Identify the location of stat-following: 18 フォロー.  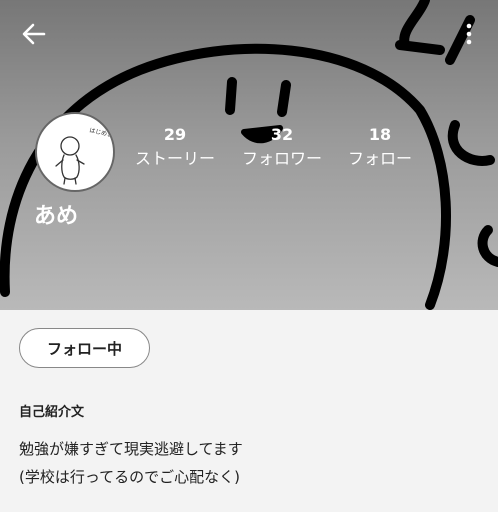
(380, 148).